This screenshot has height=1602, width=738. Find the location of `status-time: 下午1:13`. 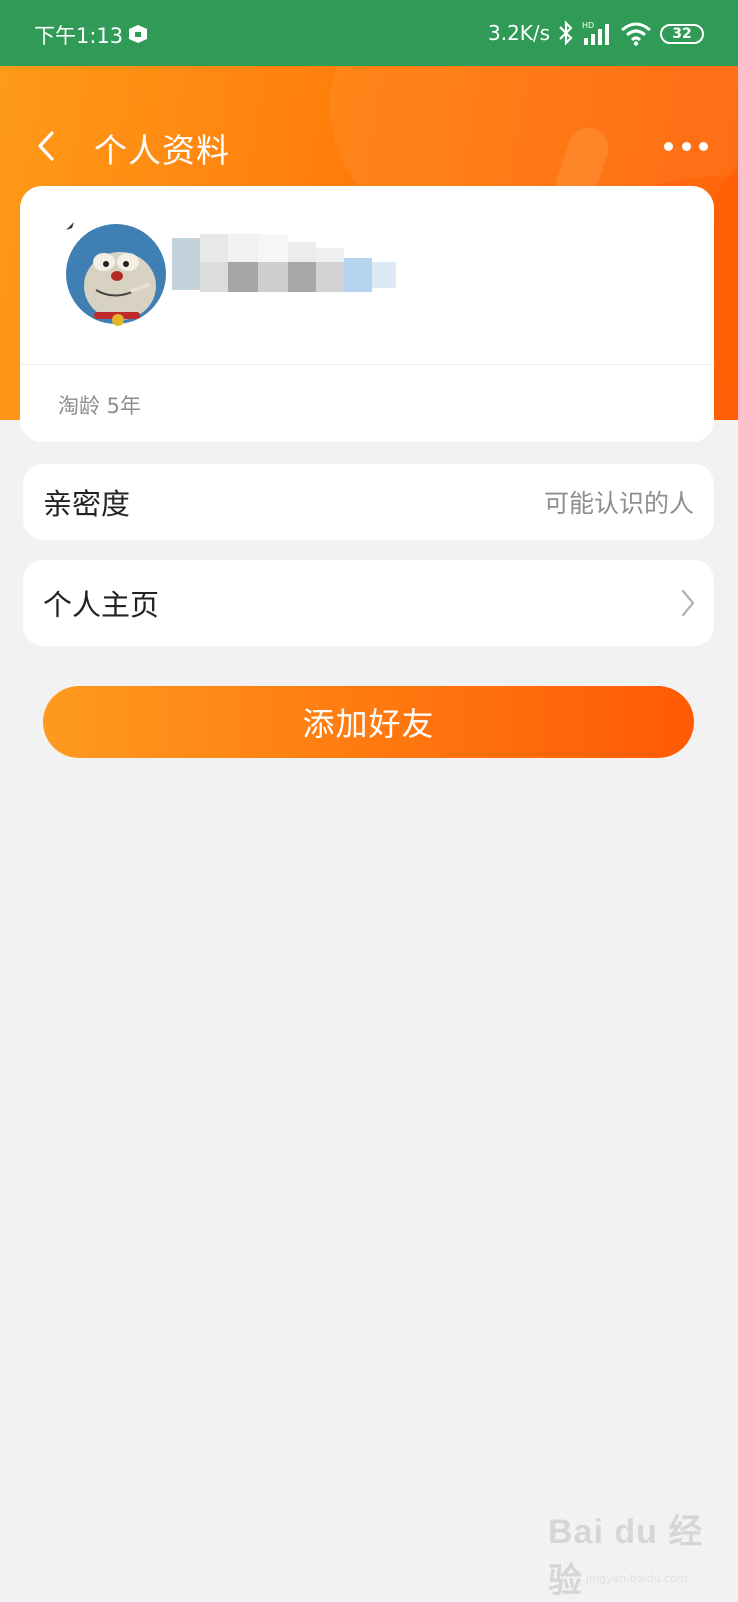

status-time: 下午1:13 is located at coordinates (79, 36).